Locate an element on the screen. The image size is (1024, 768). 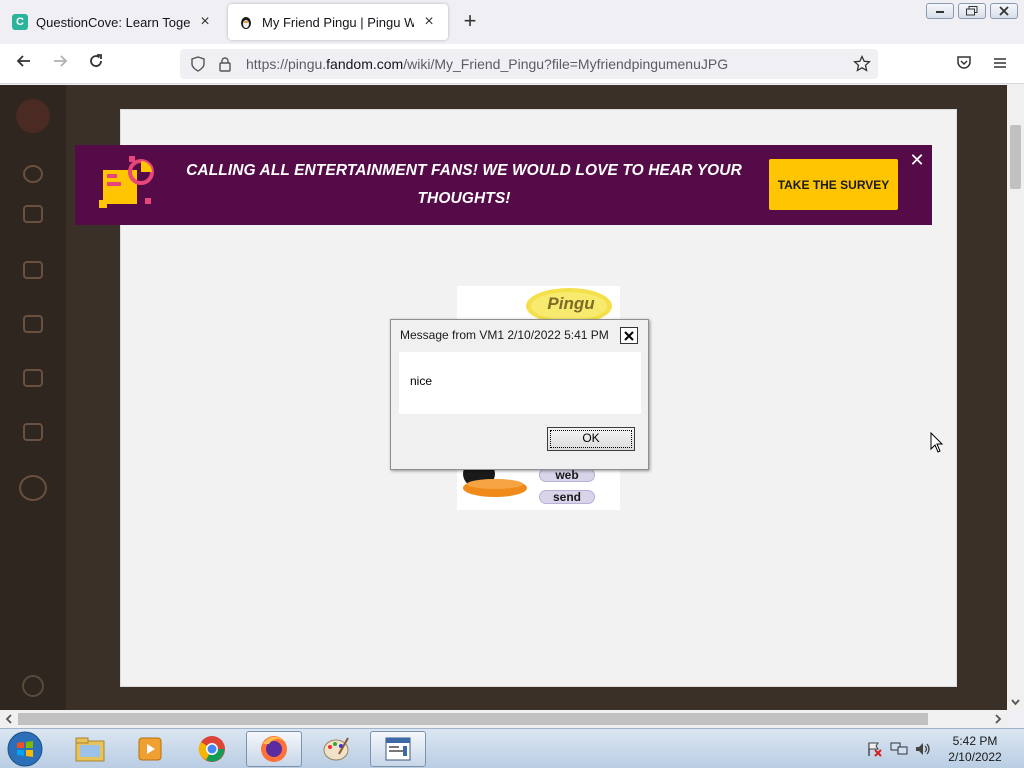
windows-logo-icon is located at coordinates (25, 749).